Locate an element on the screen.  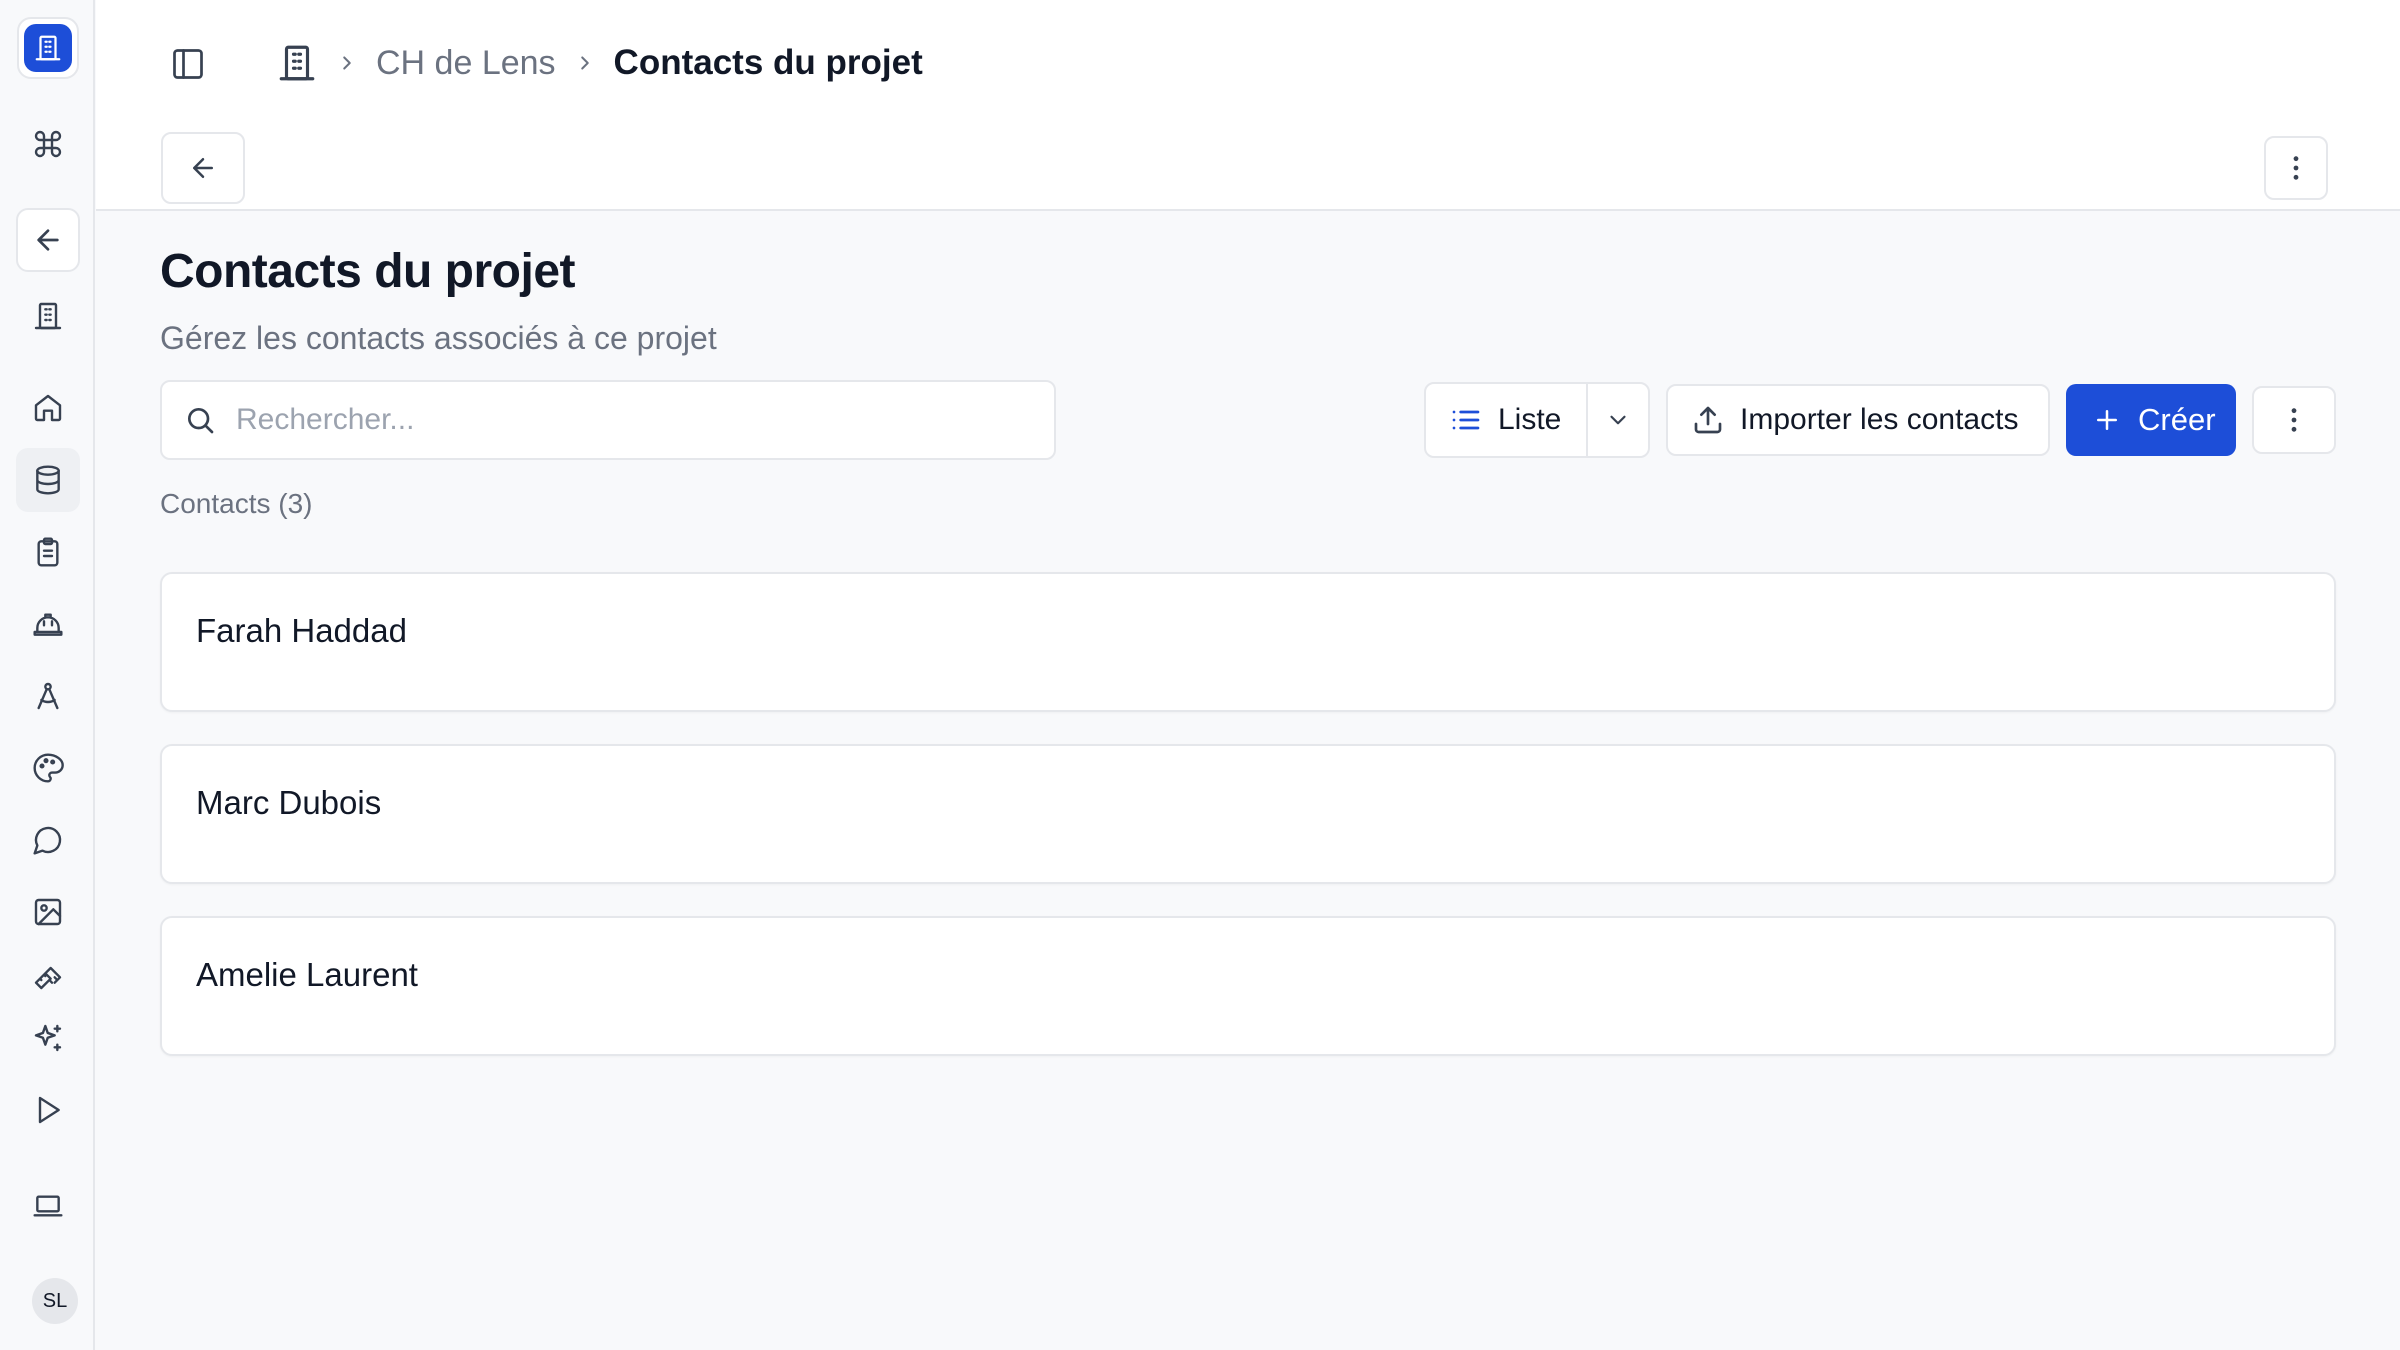
contact-name: Amelie Laurent is located at coordinates (307, 974).